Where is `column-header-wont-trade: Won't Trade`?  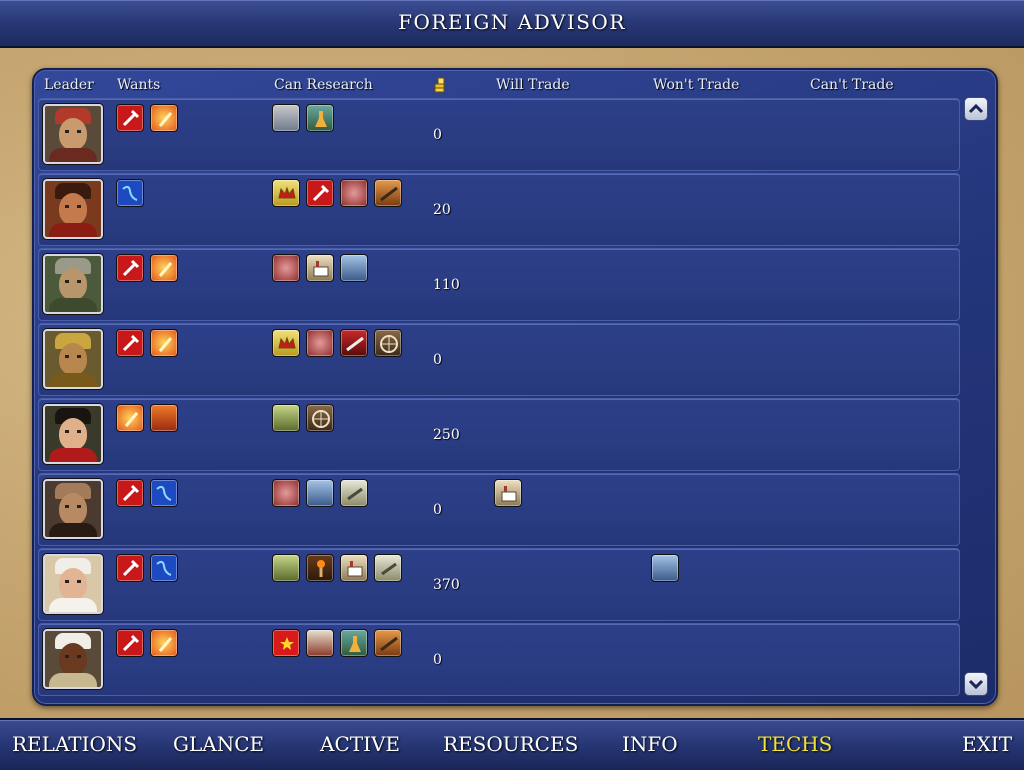 column-header-wont-trade: Won't Trade is located at coordinates (696, 85).